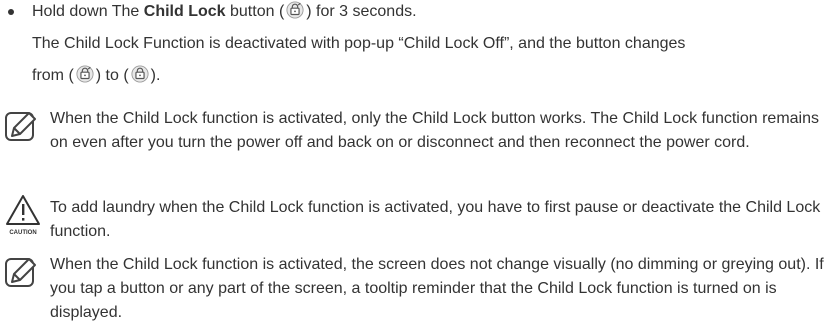 This screenshot has height=331, width=838. Describe the element at coordinates (255, 11) in the screenshot. I see `instruction-text: button (` at that location.